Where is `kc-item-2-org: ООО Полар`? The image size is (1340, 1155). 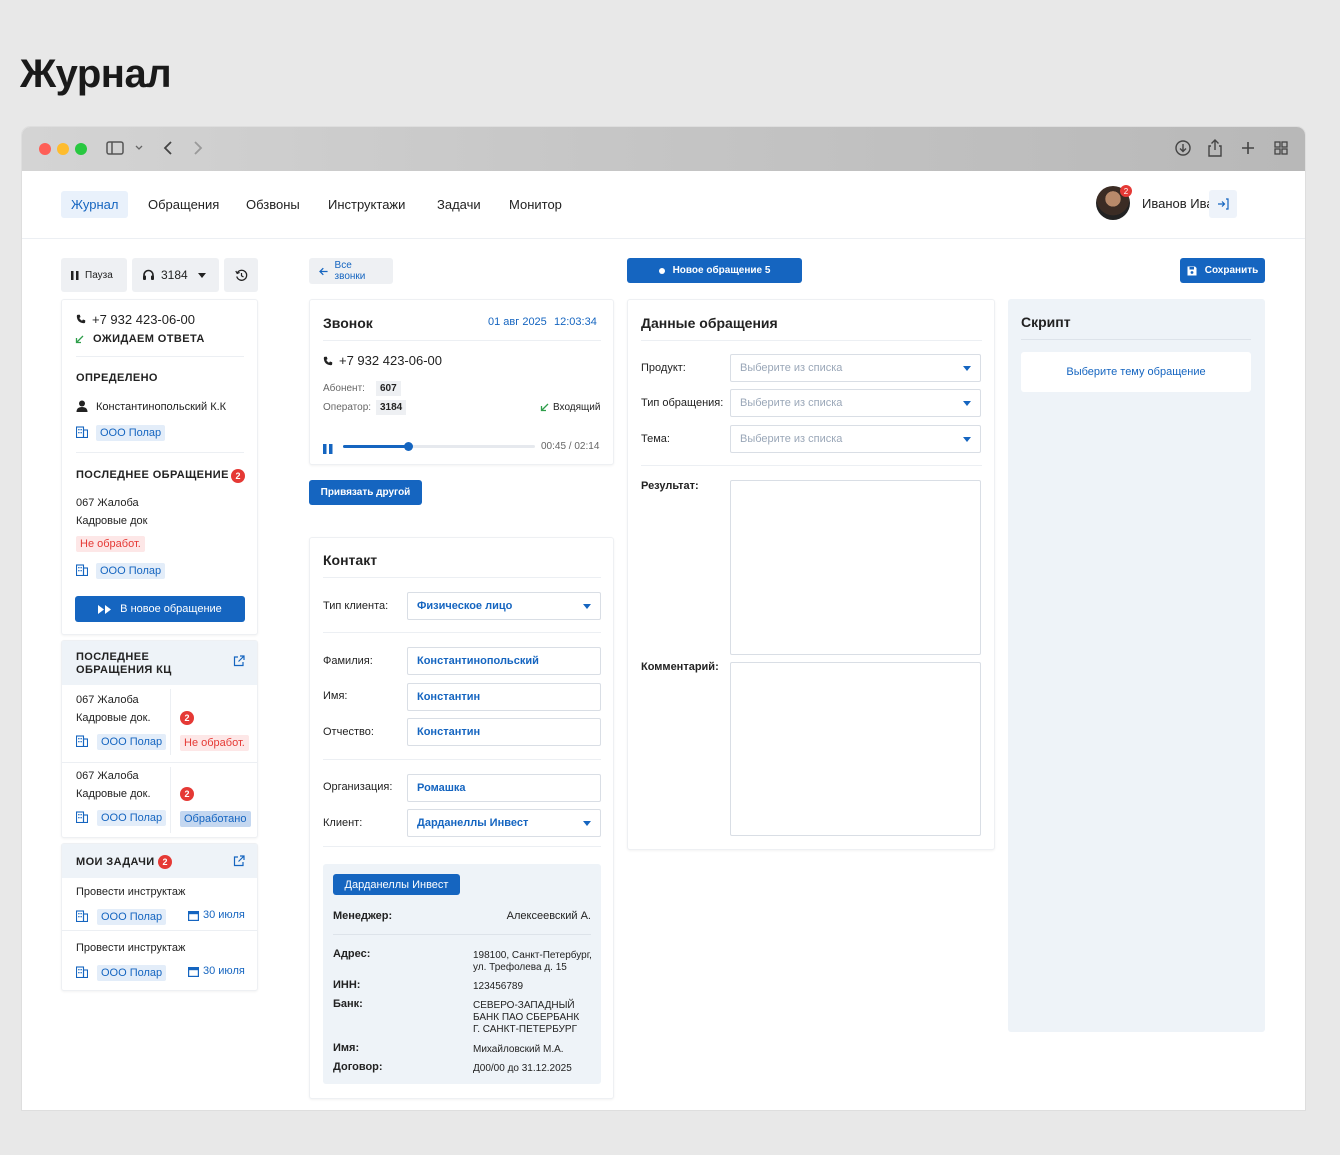
kc-item-2-org: ООО Полар is located at coordinates (132, 817).